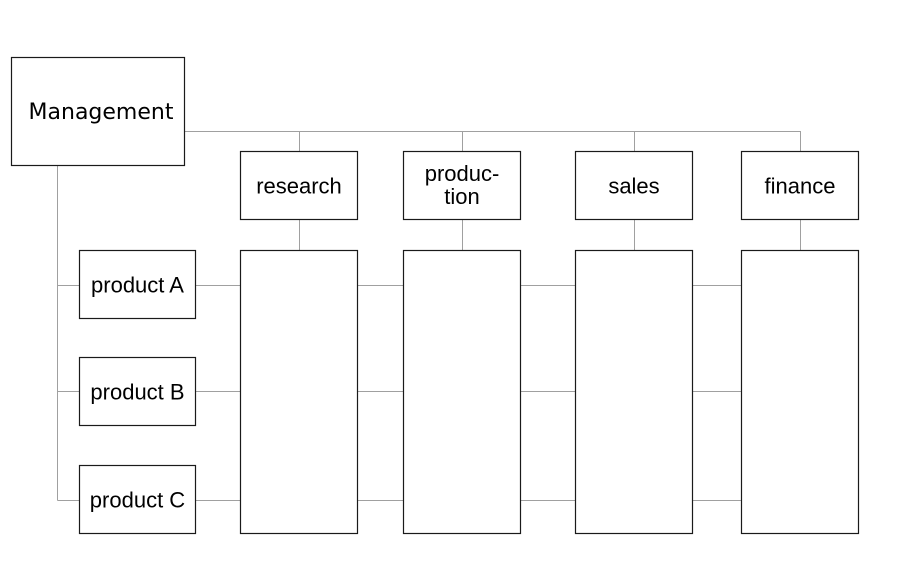  What do you see at coordinates (101, 112) in the screenshot?
I see `management-label: Management` at bounding box center [101, 112].